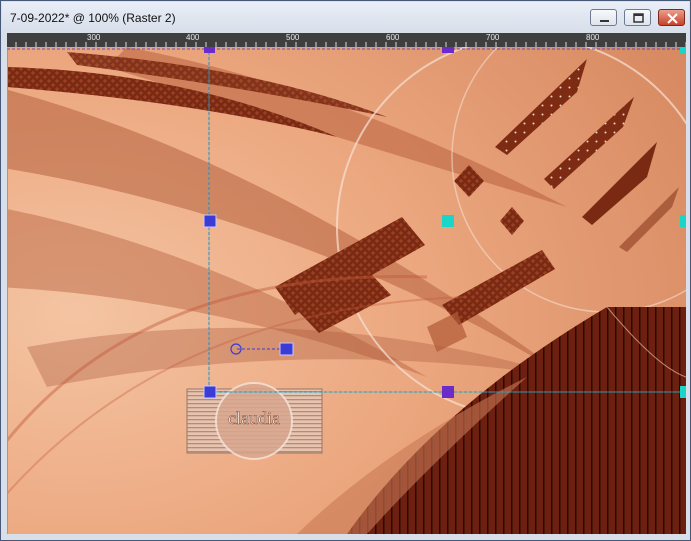  Describe the element at coordinates (210, 392) in the screenshot. I see `handle-bottom-left` at that location.